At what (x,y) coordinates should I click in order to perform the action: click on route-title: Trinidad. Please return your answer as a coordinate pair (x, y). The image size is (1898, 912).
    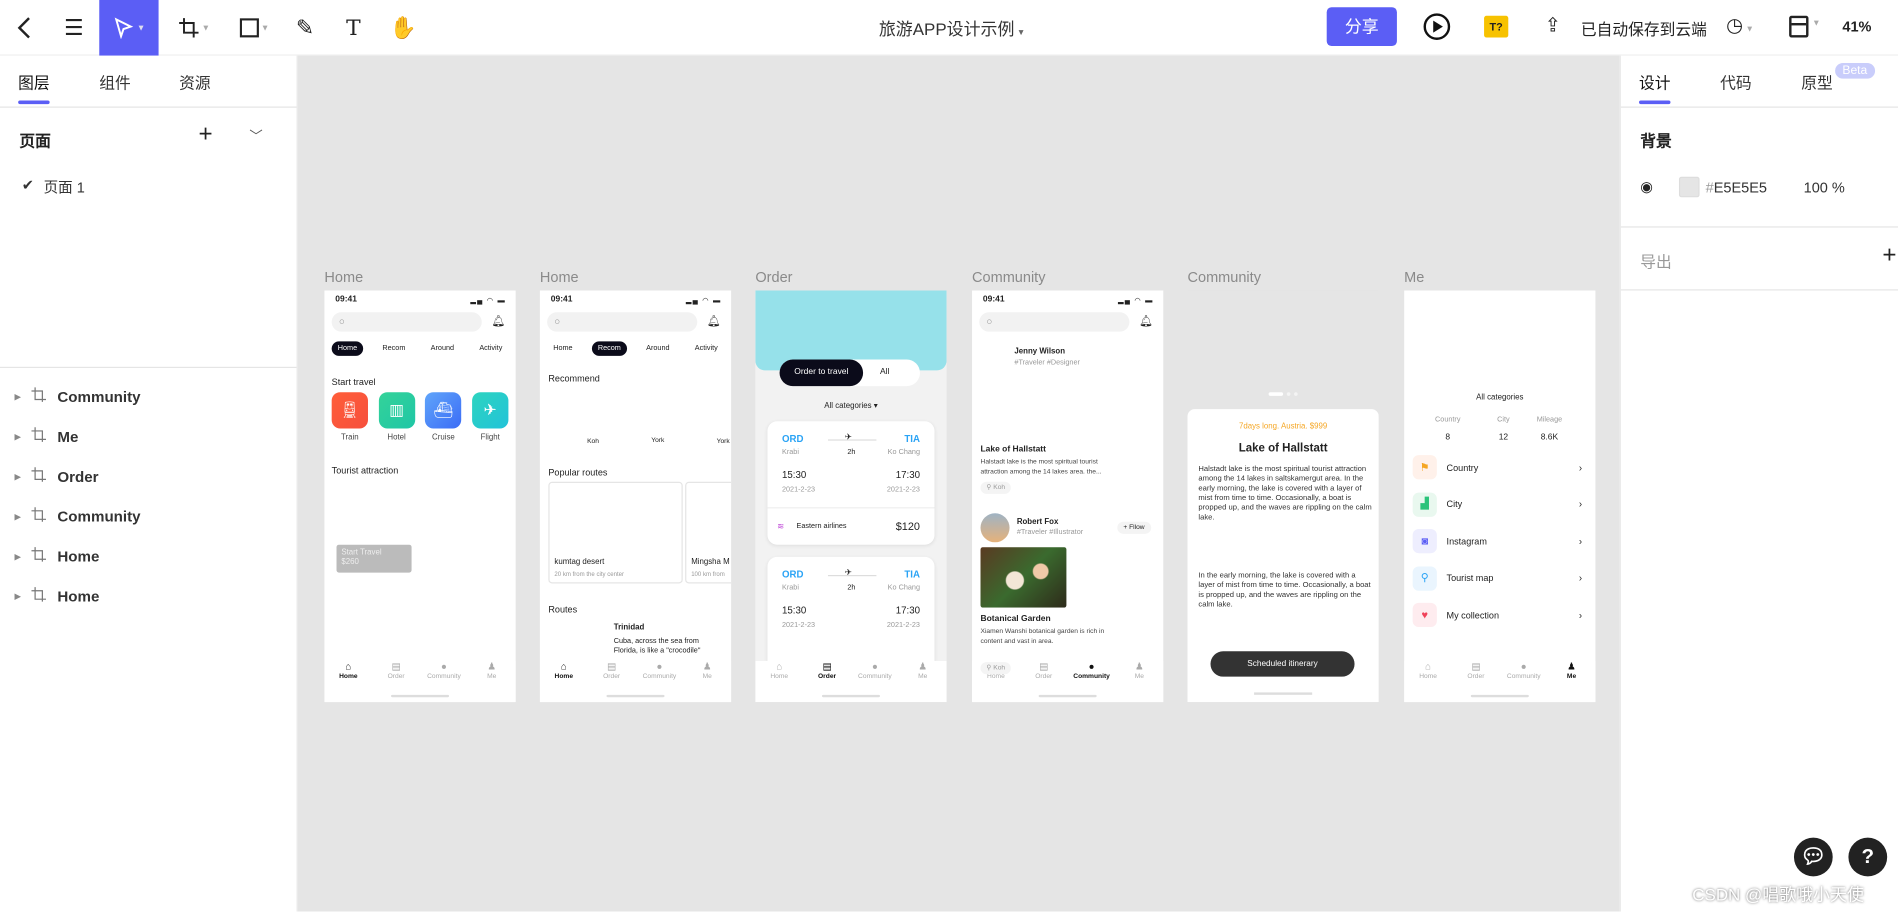
    Looking at the image, I should click on (629, 627).